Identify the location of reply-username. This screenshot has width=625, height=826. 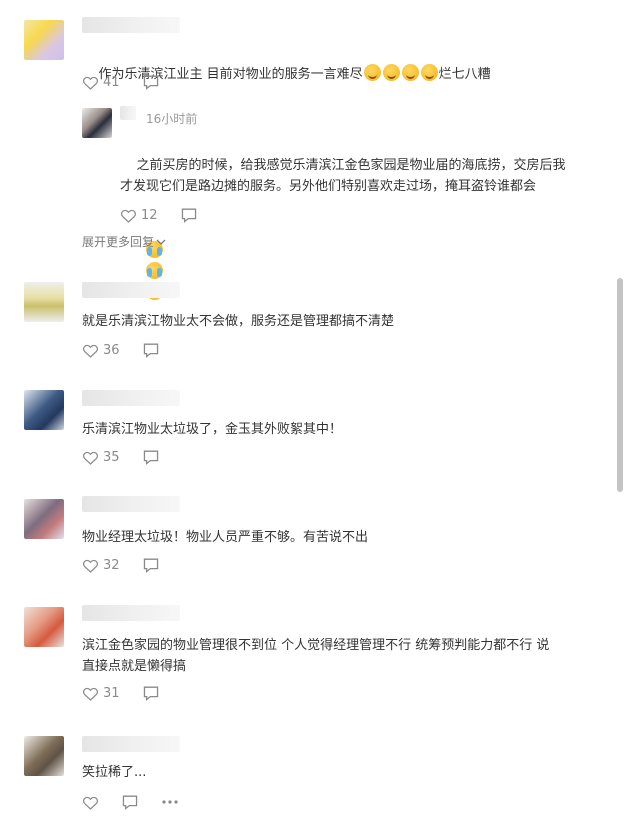
(128, 113).